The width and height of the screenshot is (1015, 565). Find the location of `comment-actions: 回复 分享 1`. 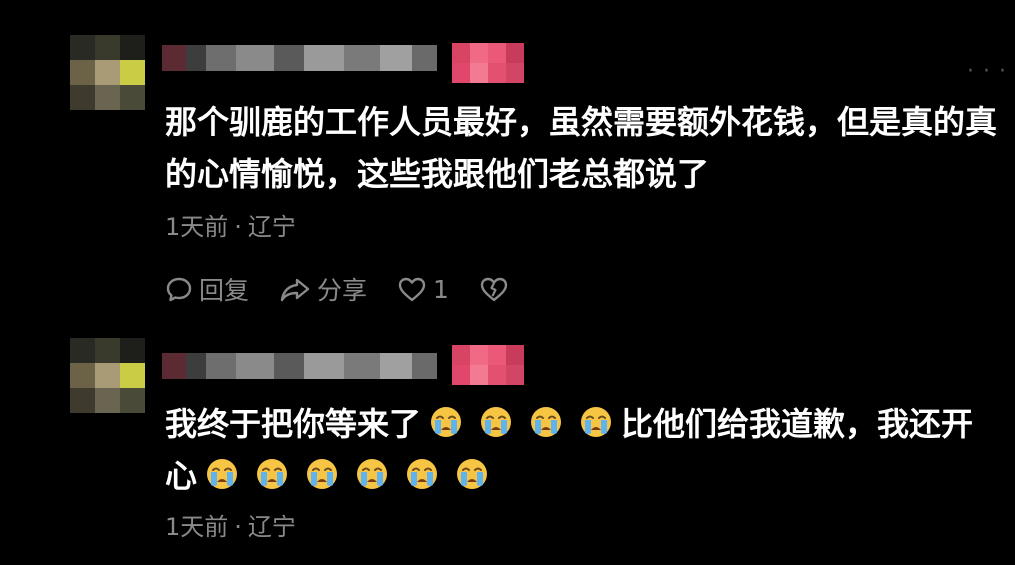

comment-actions: 回复 分享 1 is located at coordinates (352, 289).